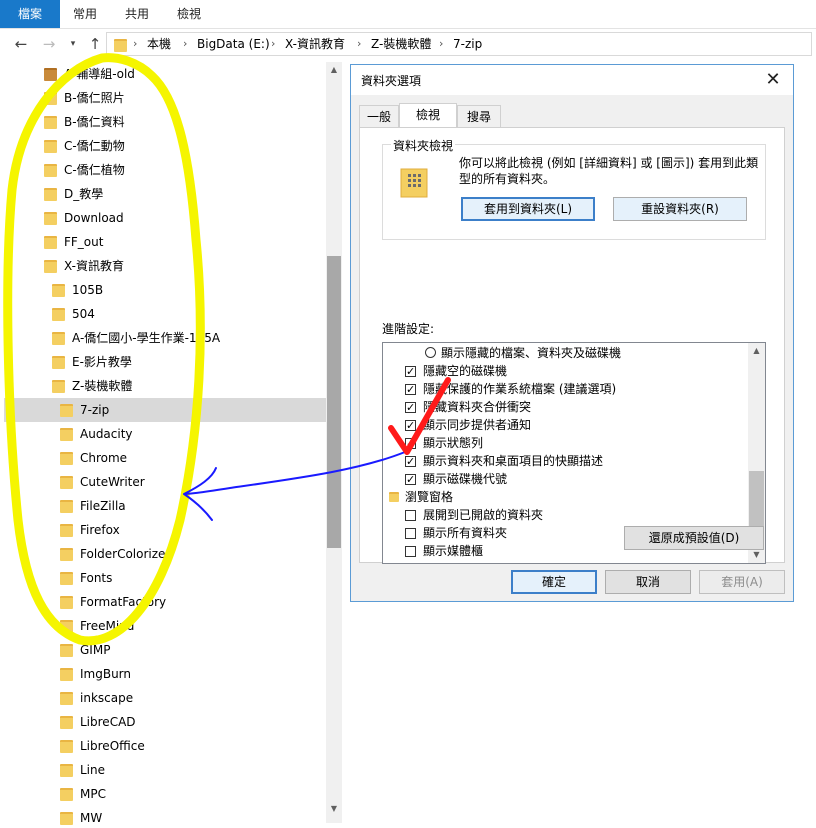 This screenshot has width=816, height=828. I want to click on reset-folders-button: 重設資料夾(R), so click(680, 209).